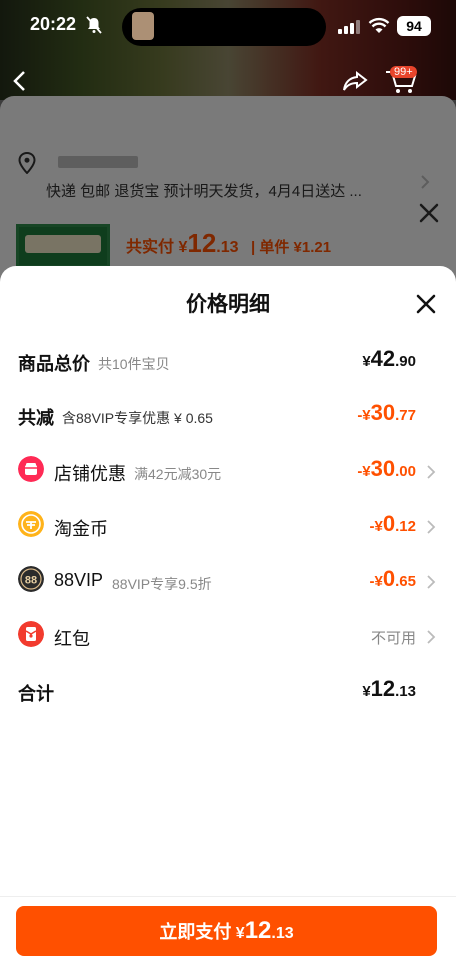 Image resolution: width=456 pixels, height=963 pixels. What do you see at coordinates (31, 524) in the screenshot?
I see `taojinbi-coin-icon` at bounding box center [31, 524].